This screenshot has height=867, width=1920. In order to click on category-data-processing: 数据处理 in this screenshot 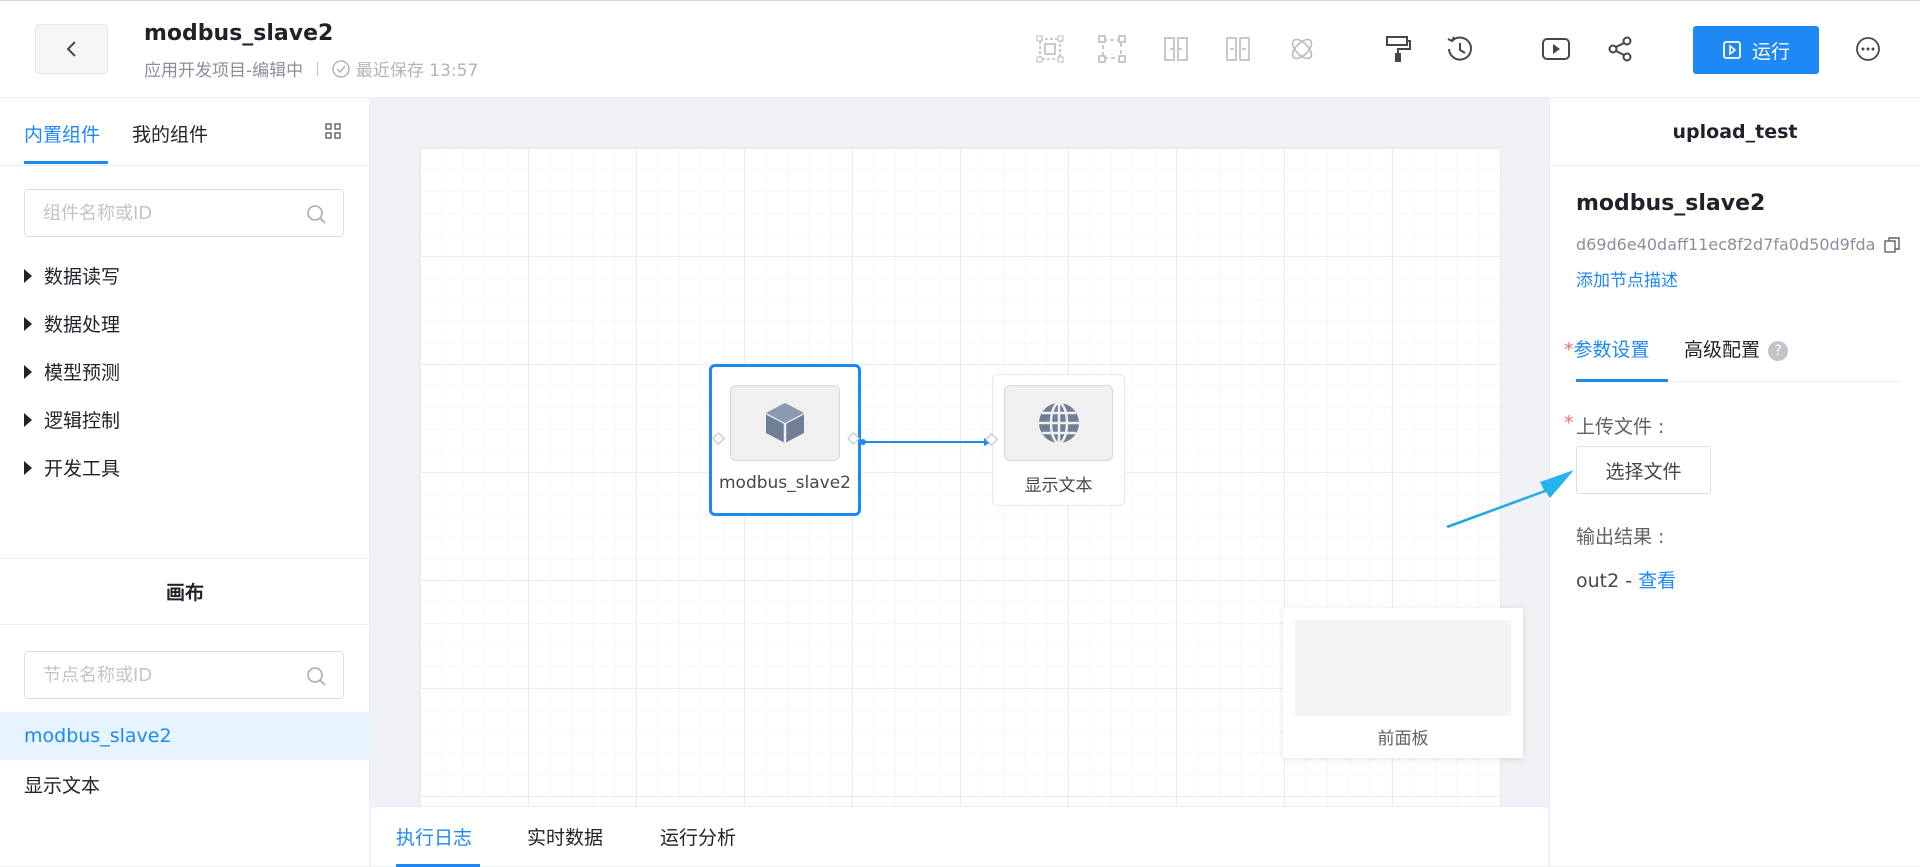, I will do `click(72, 323)`.